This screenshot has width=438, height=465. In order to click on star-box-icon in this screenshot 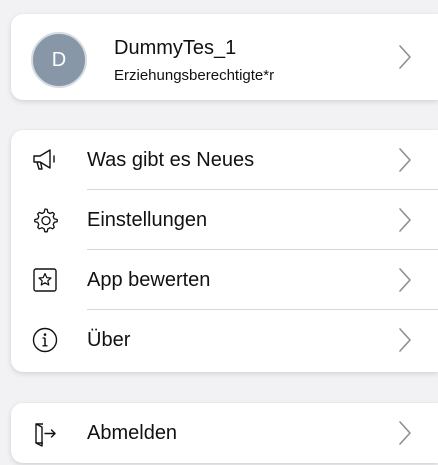, I will do `click(45, 280)`.